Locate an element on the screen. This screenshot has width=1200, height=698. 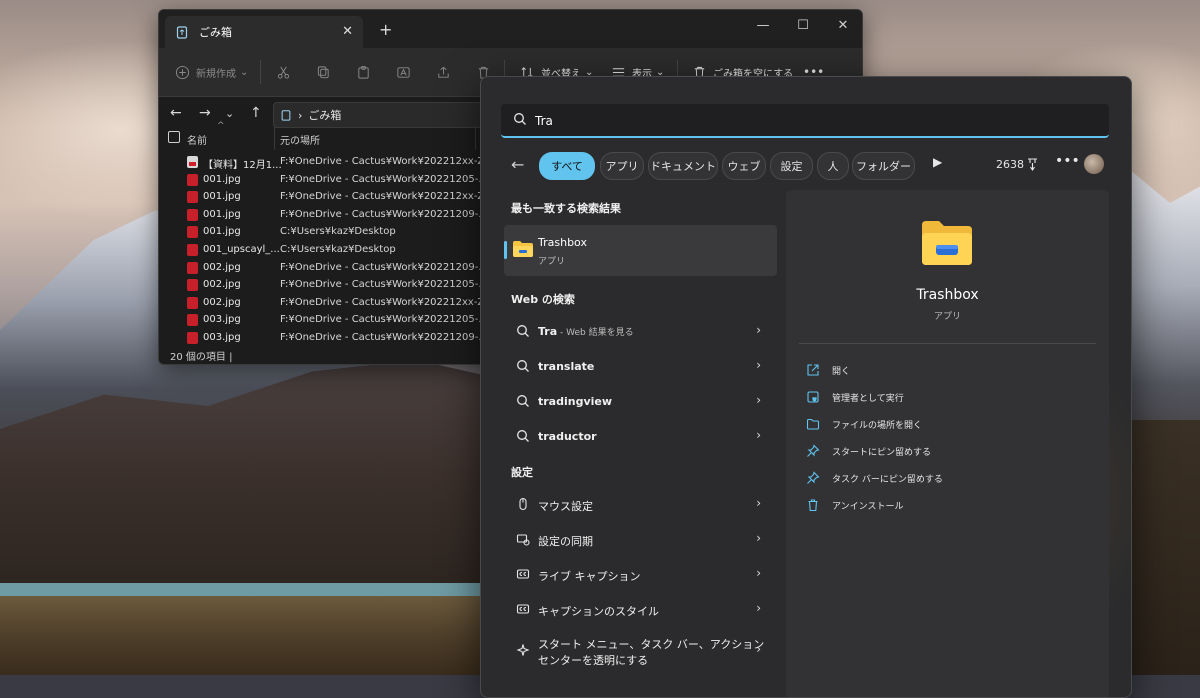
tab-title: ごみ箱 is located at coordinates (215, 32).